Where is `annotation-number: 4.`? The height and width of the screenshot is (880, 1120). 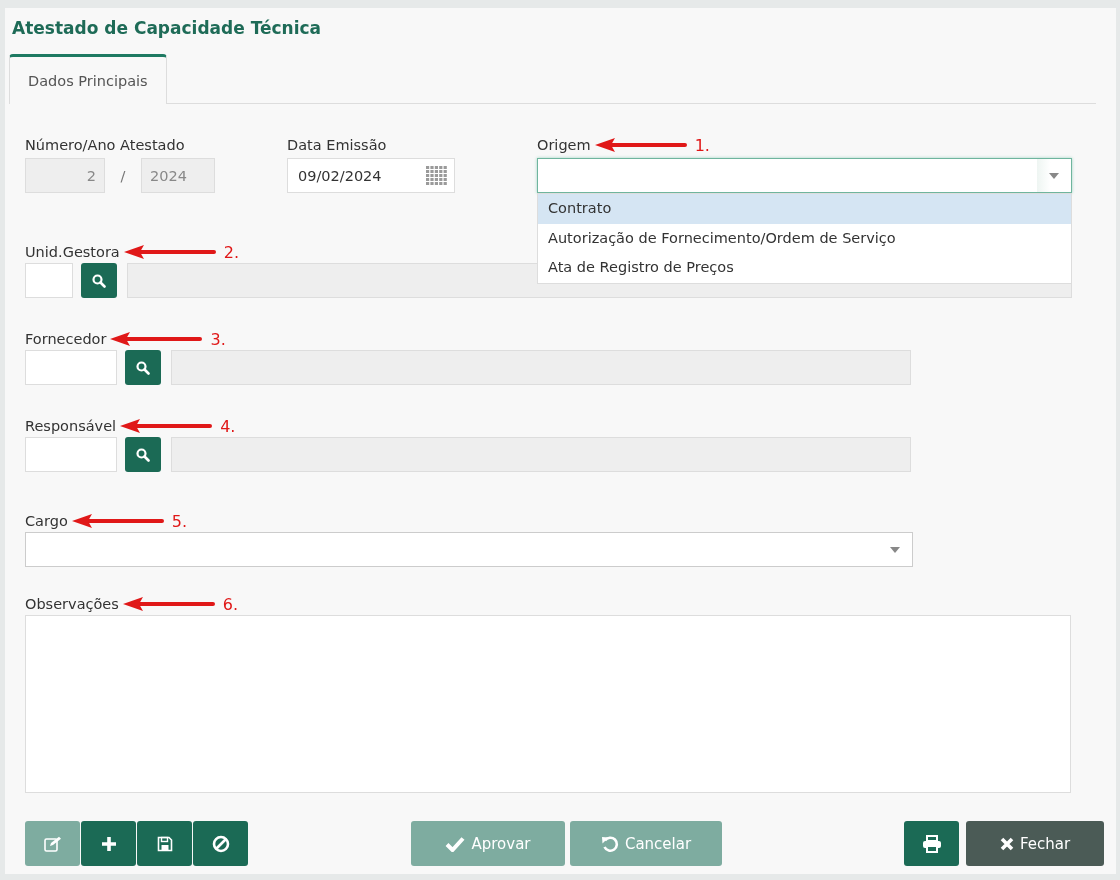
annotation-number: 4. is located at coordinates (228, 426).